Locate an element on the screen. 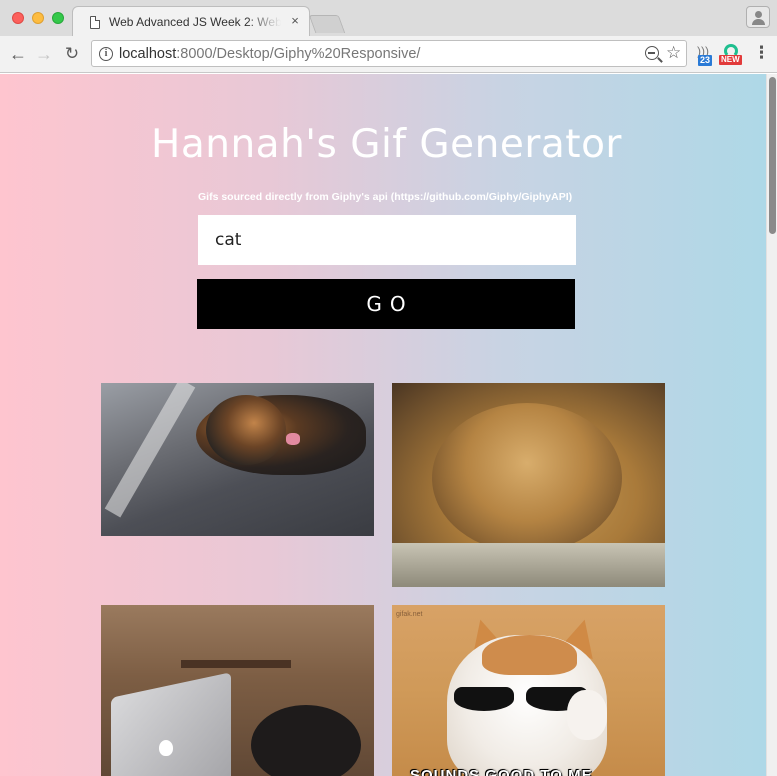 The image size is (777, 776). window-maximize-button is located at coordinates (58, 18).